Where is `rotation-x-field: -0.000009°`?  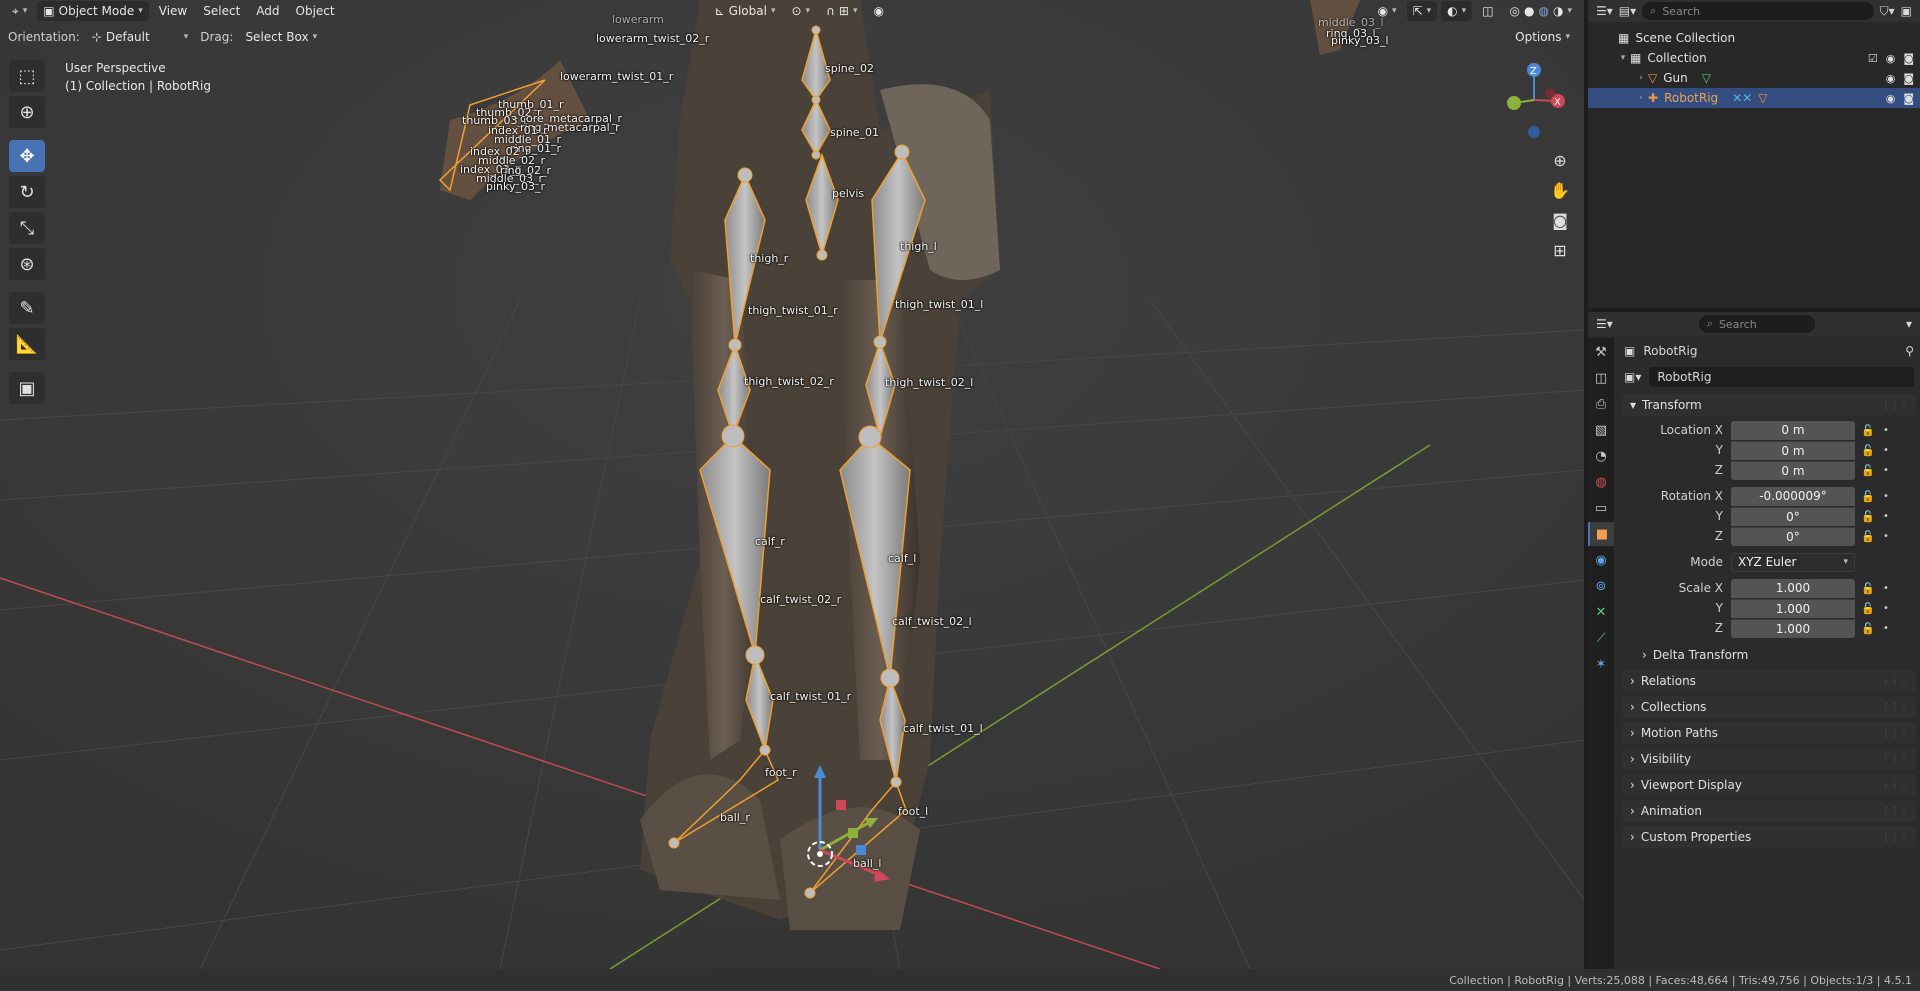
rotation-x-field: -0.000009° is located at coordinates (1793, 496).